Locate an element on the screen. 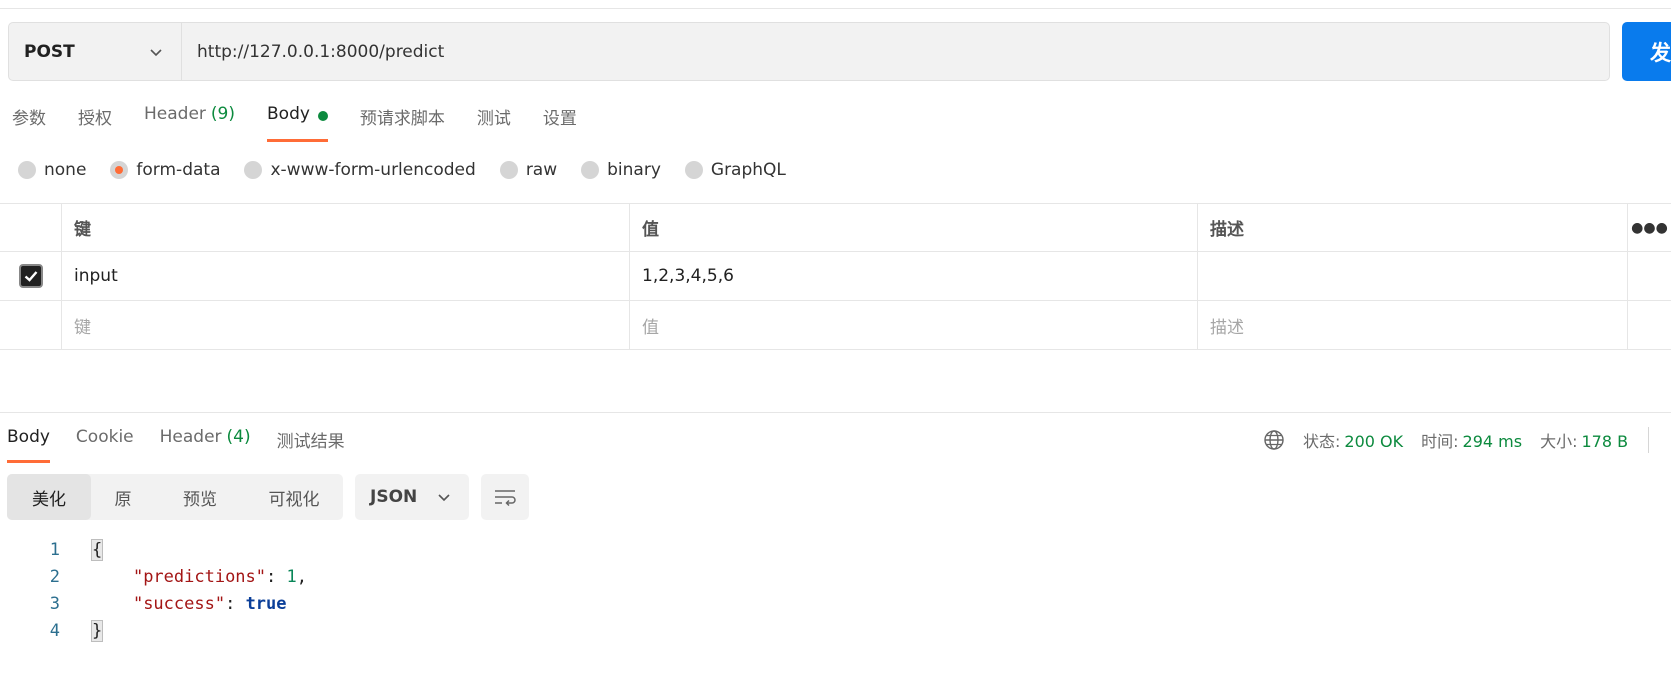 The image size is (1671, 682). time-label: 时间: is located at coordinates (1440, 441).